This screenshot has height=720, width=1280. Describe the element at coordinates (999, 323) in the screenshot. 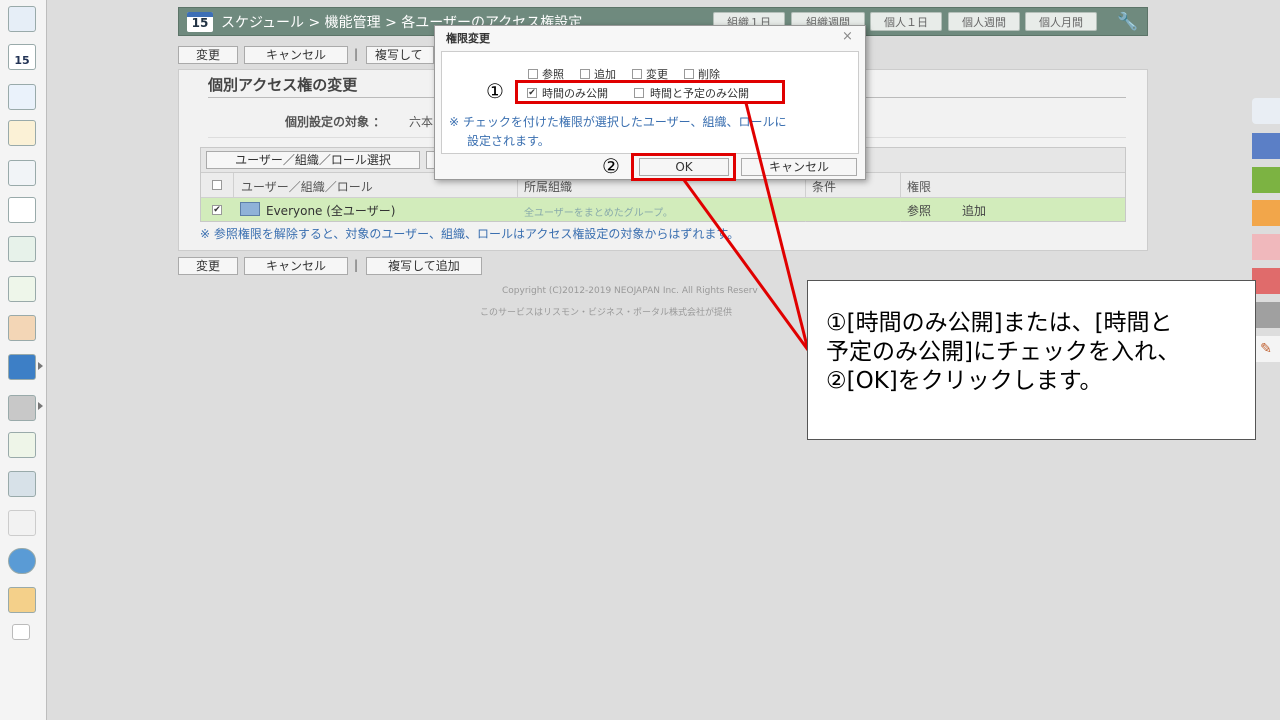

I see `callout-line: ①[時間のみ公開]または、[時間と` at that location.